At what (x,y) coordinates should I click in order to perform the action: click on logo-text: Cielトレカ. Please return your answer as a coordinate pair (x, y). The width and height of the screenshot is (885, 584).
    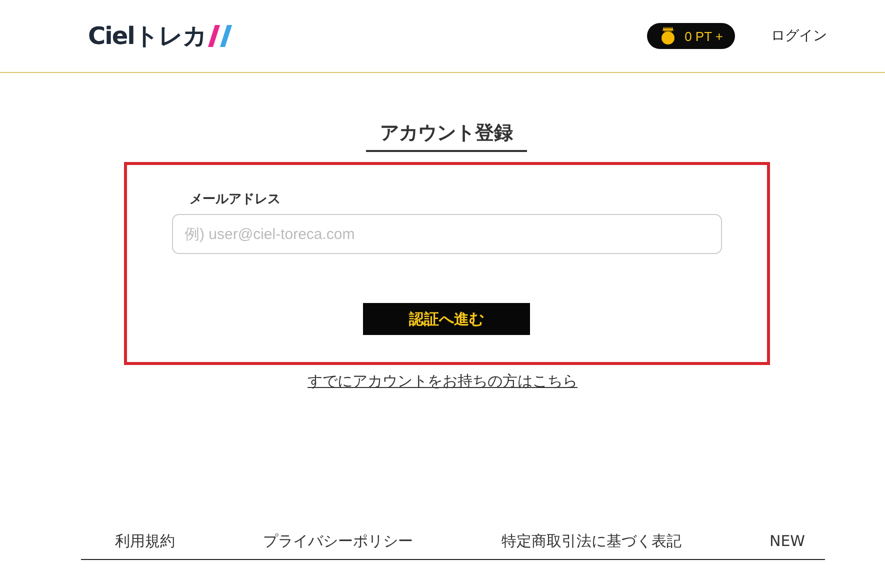
    Looking at the image, I should click on (147, 36).